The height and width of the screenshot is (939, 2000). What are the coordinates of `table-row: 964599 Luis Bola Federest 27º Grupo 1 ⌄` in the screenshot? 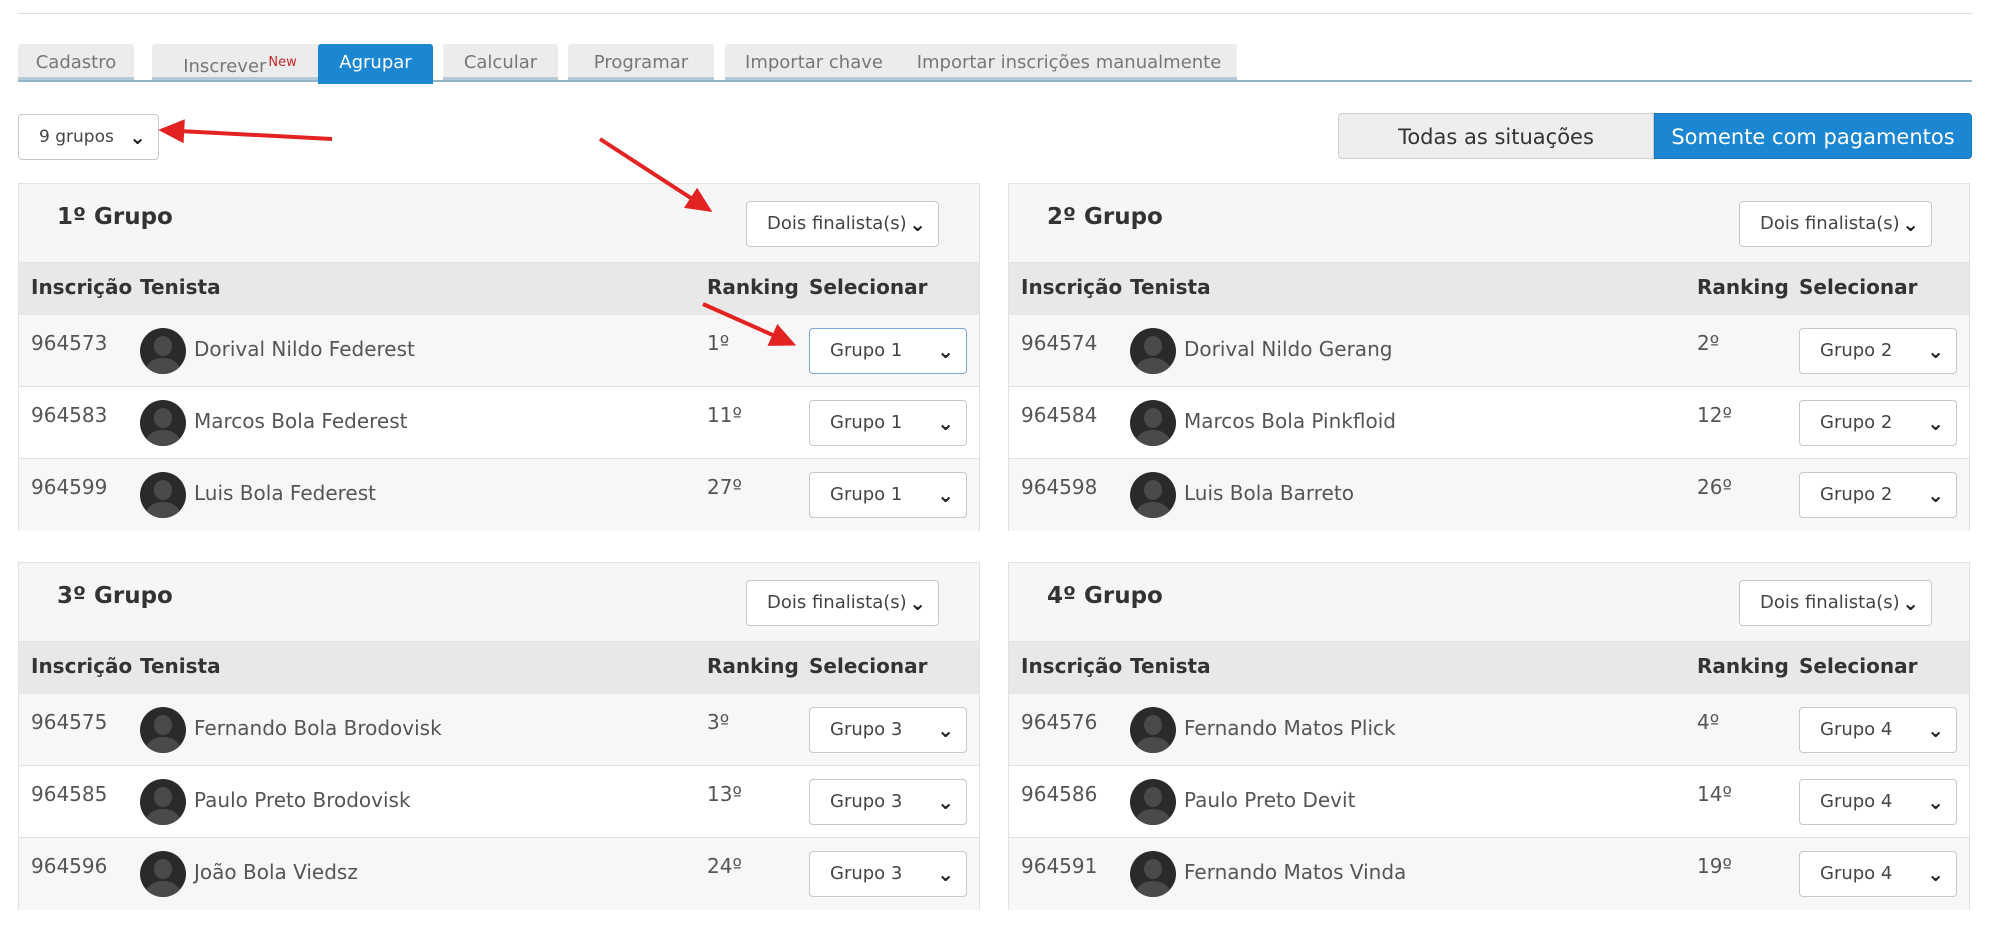 It's located at (499, 495).